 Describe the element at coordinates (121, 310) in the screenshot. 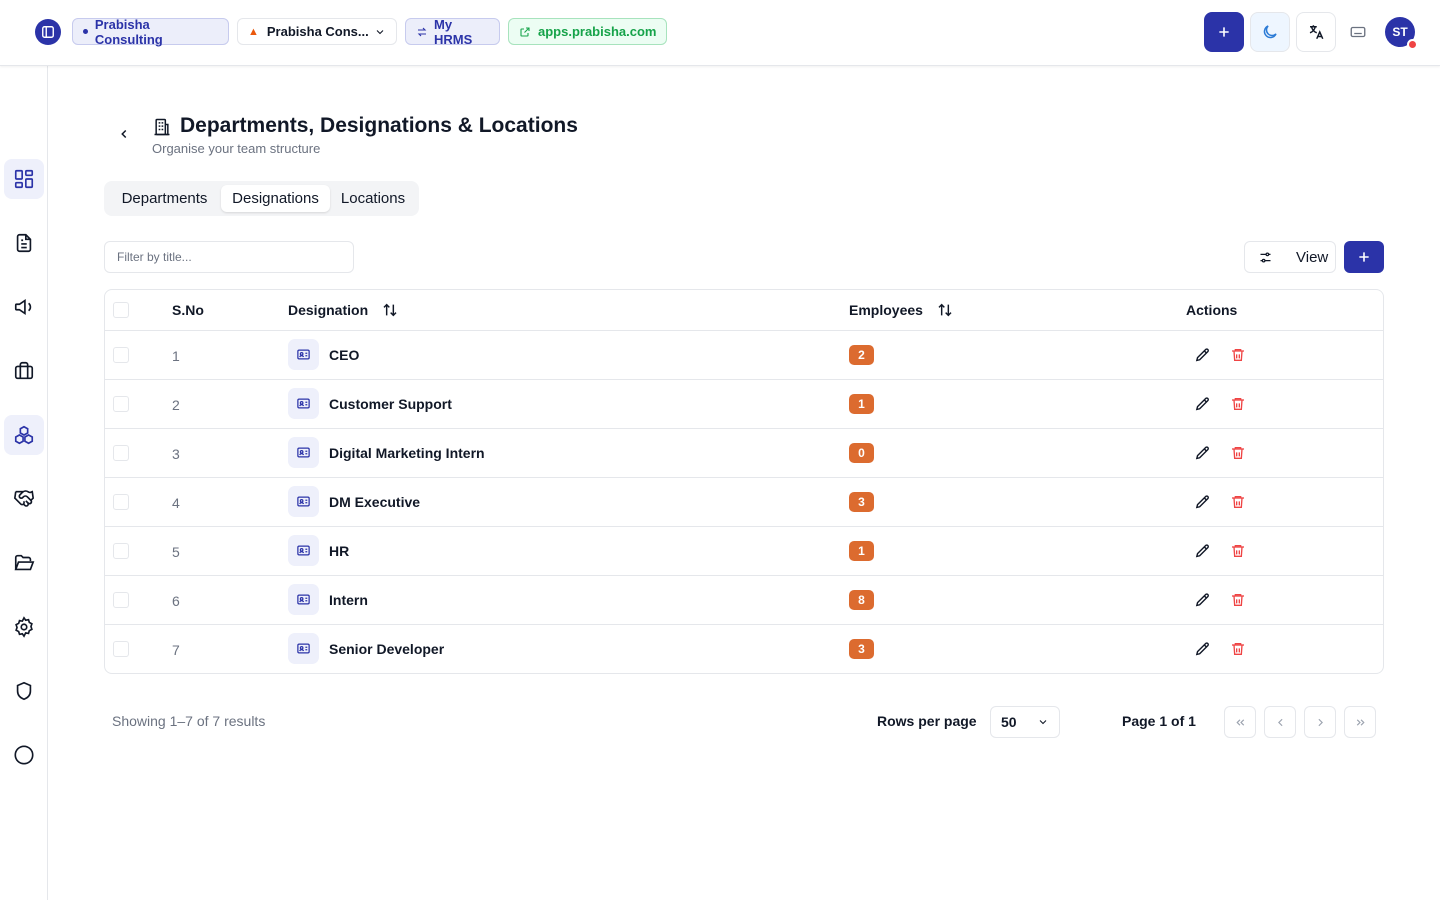

I see `select-all-checkbox` at that location.